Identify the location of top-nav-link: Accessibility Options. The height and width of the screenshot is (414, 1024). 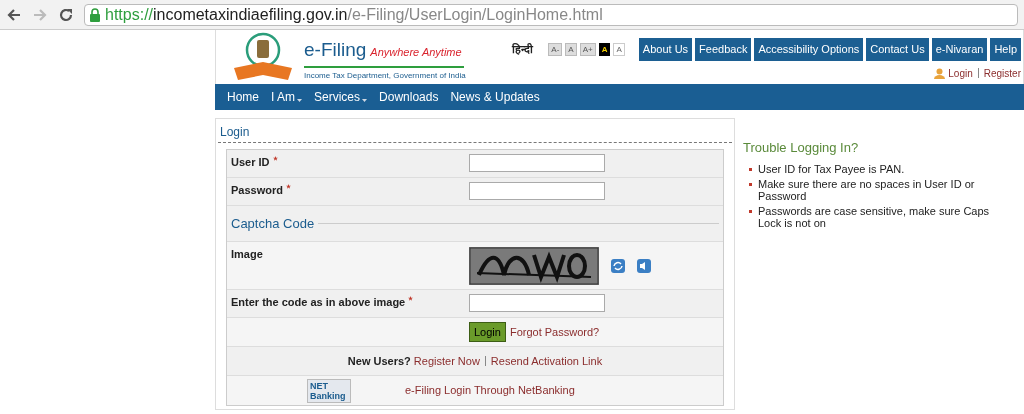
(809, 49).